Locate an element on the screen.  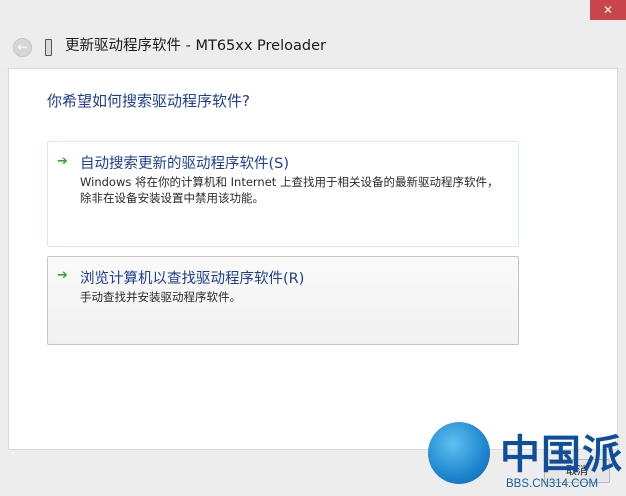
back-arrow-icon: ← is located at coordinates (22, 47).